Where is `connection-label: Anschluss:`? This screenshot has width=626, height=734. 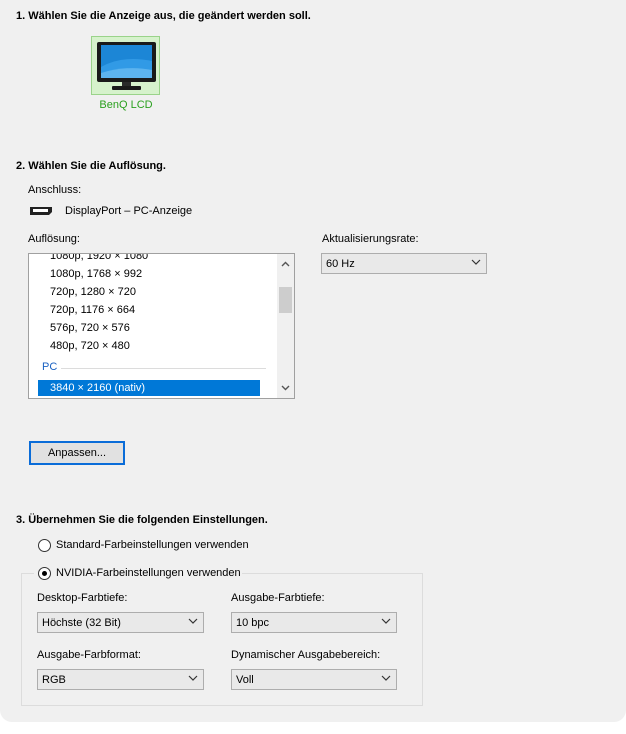 connection-label: Anschluss: is located at coordinates (55, 190).